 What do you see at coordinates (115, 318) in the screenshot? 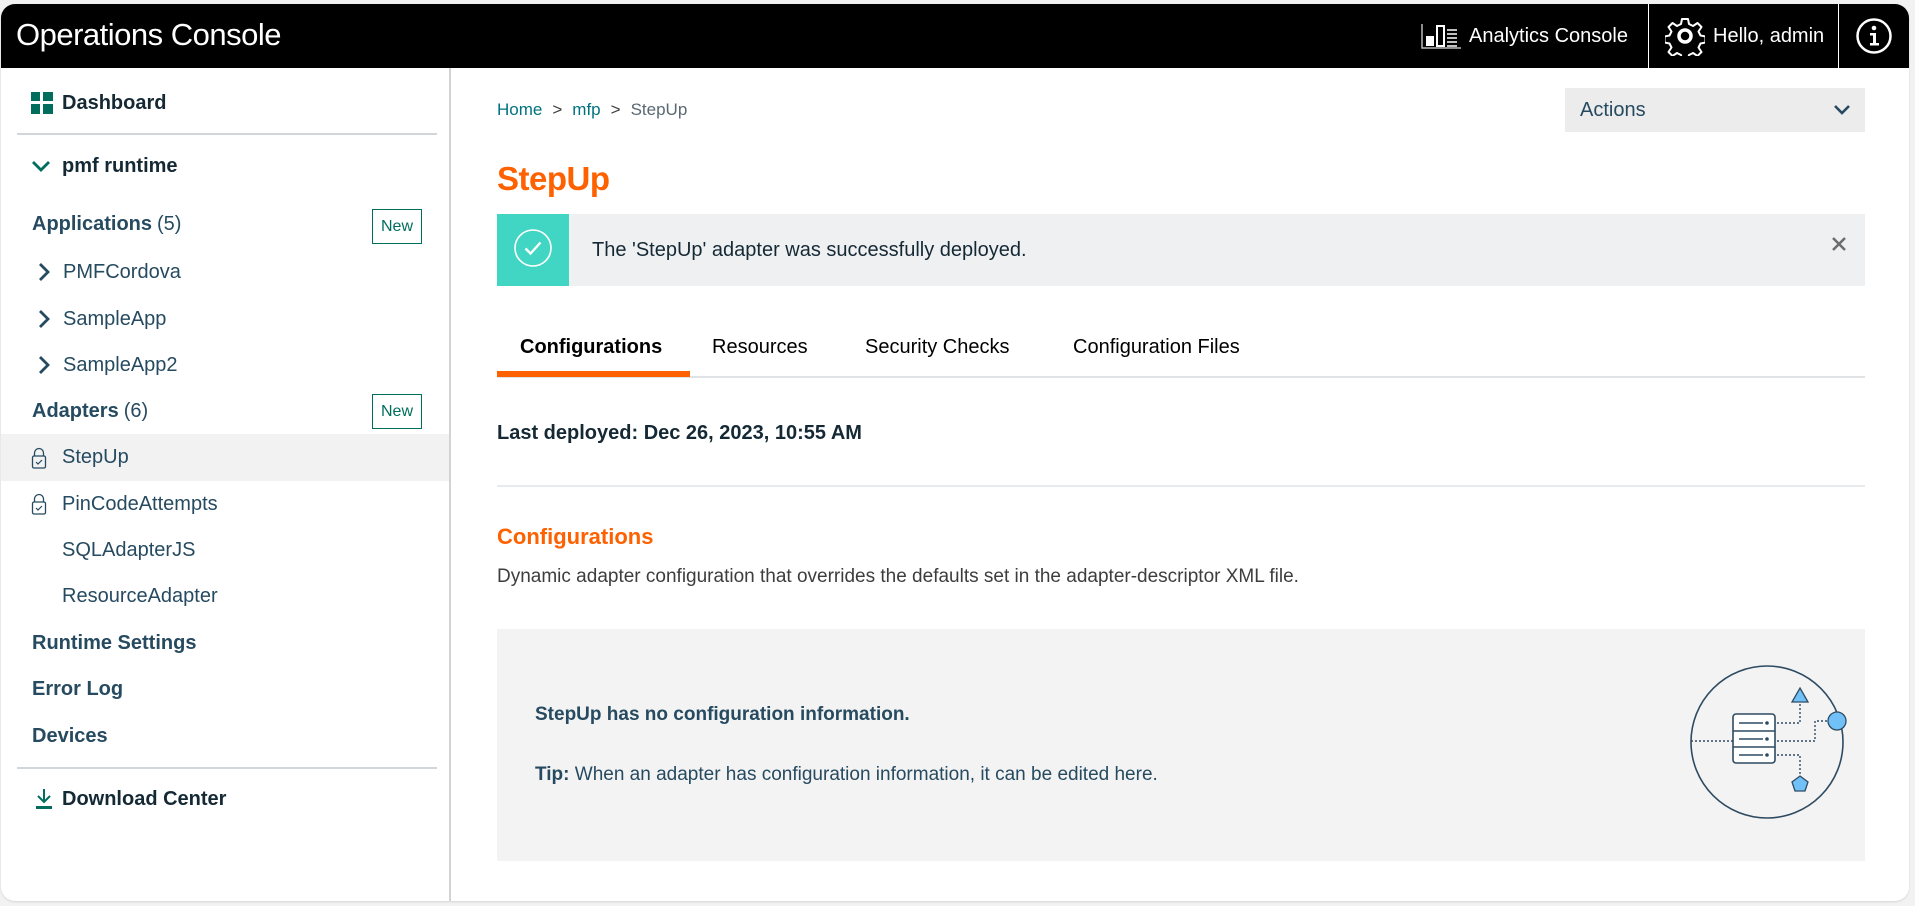
I see `app-item-label: SampleApp` at bounding box center [115, 318].